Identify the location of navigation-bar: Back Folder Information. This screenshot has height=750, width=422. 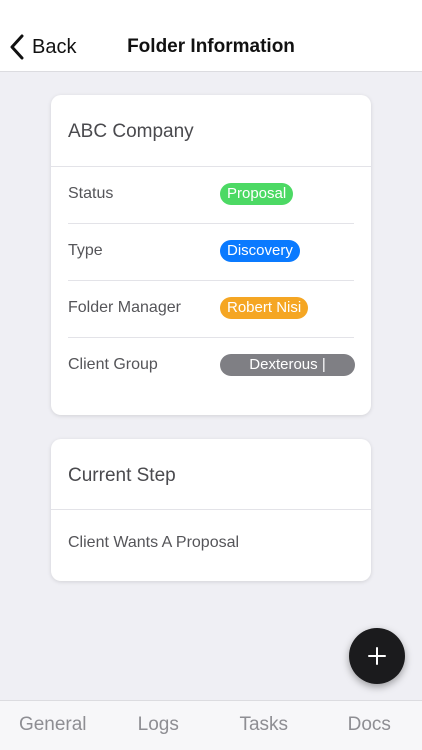
(211, 36).